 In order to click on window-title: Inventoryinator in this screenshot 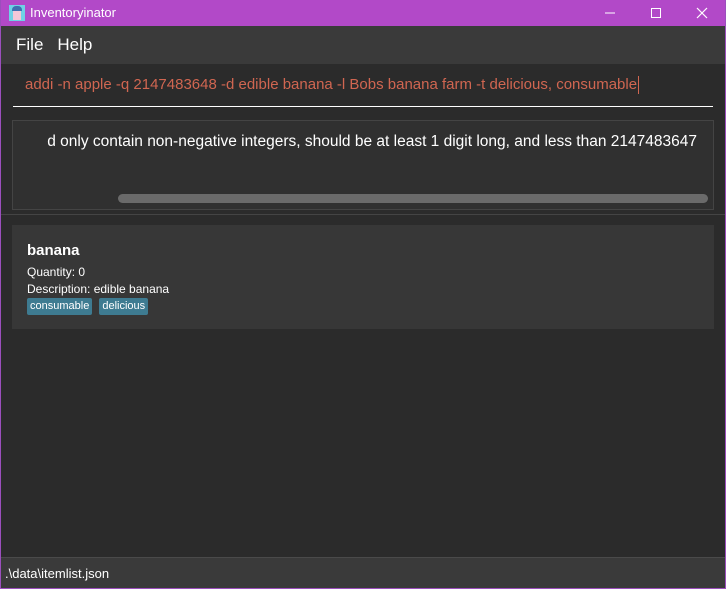, I will do `click(73, 12)`.